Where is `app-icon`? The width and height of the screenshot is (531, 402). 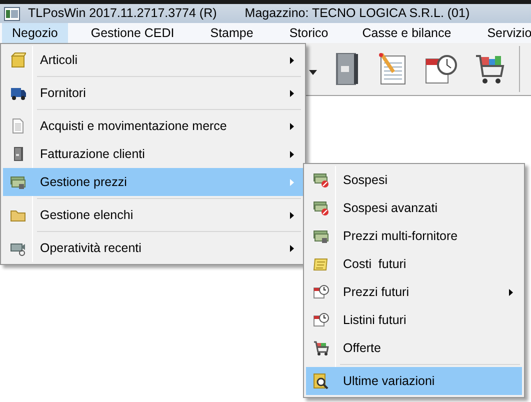 app-icon is located at coordinates (12, 13).